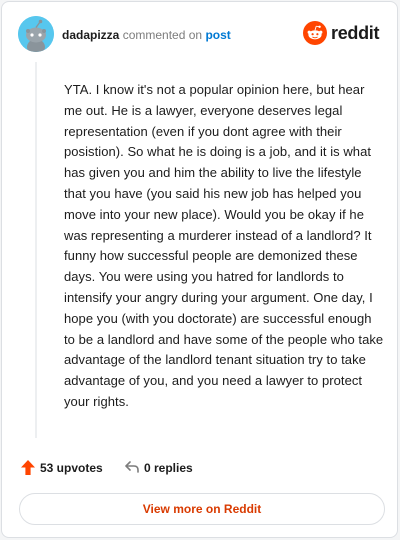 The height and width of the screenshot is (540, 400). Describe the element at coordinates (168, 468) in the screenshot. I see `replies-count: 0 replies` at that location.